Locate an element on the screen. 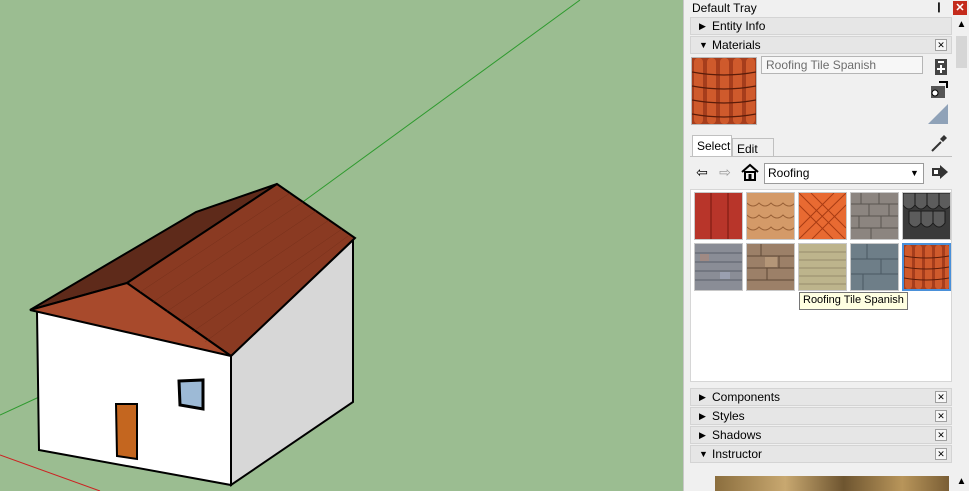 The image size is (969, 491). back-arrow-icon: ⇦ is located at coordinates (702, 172).